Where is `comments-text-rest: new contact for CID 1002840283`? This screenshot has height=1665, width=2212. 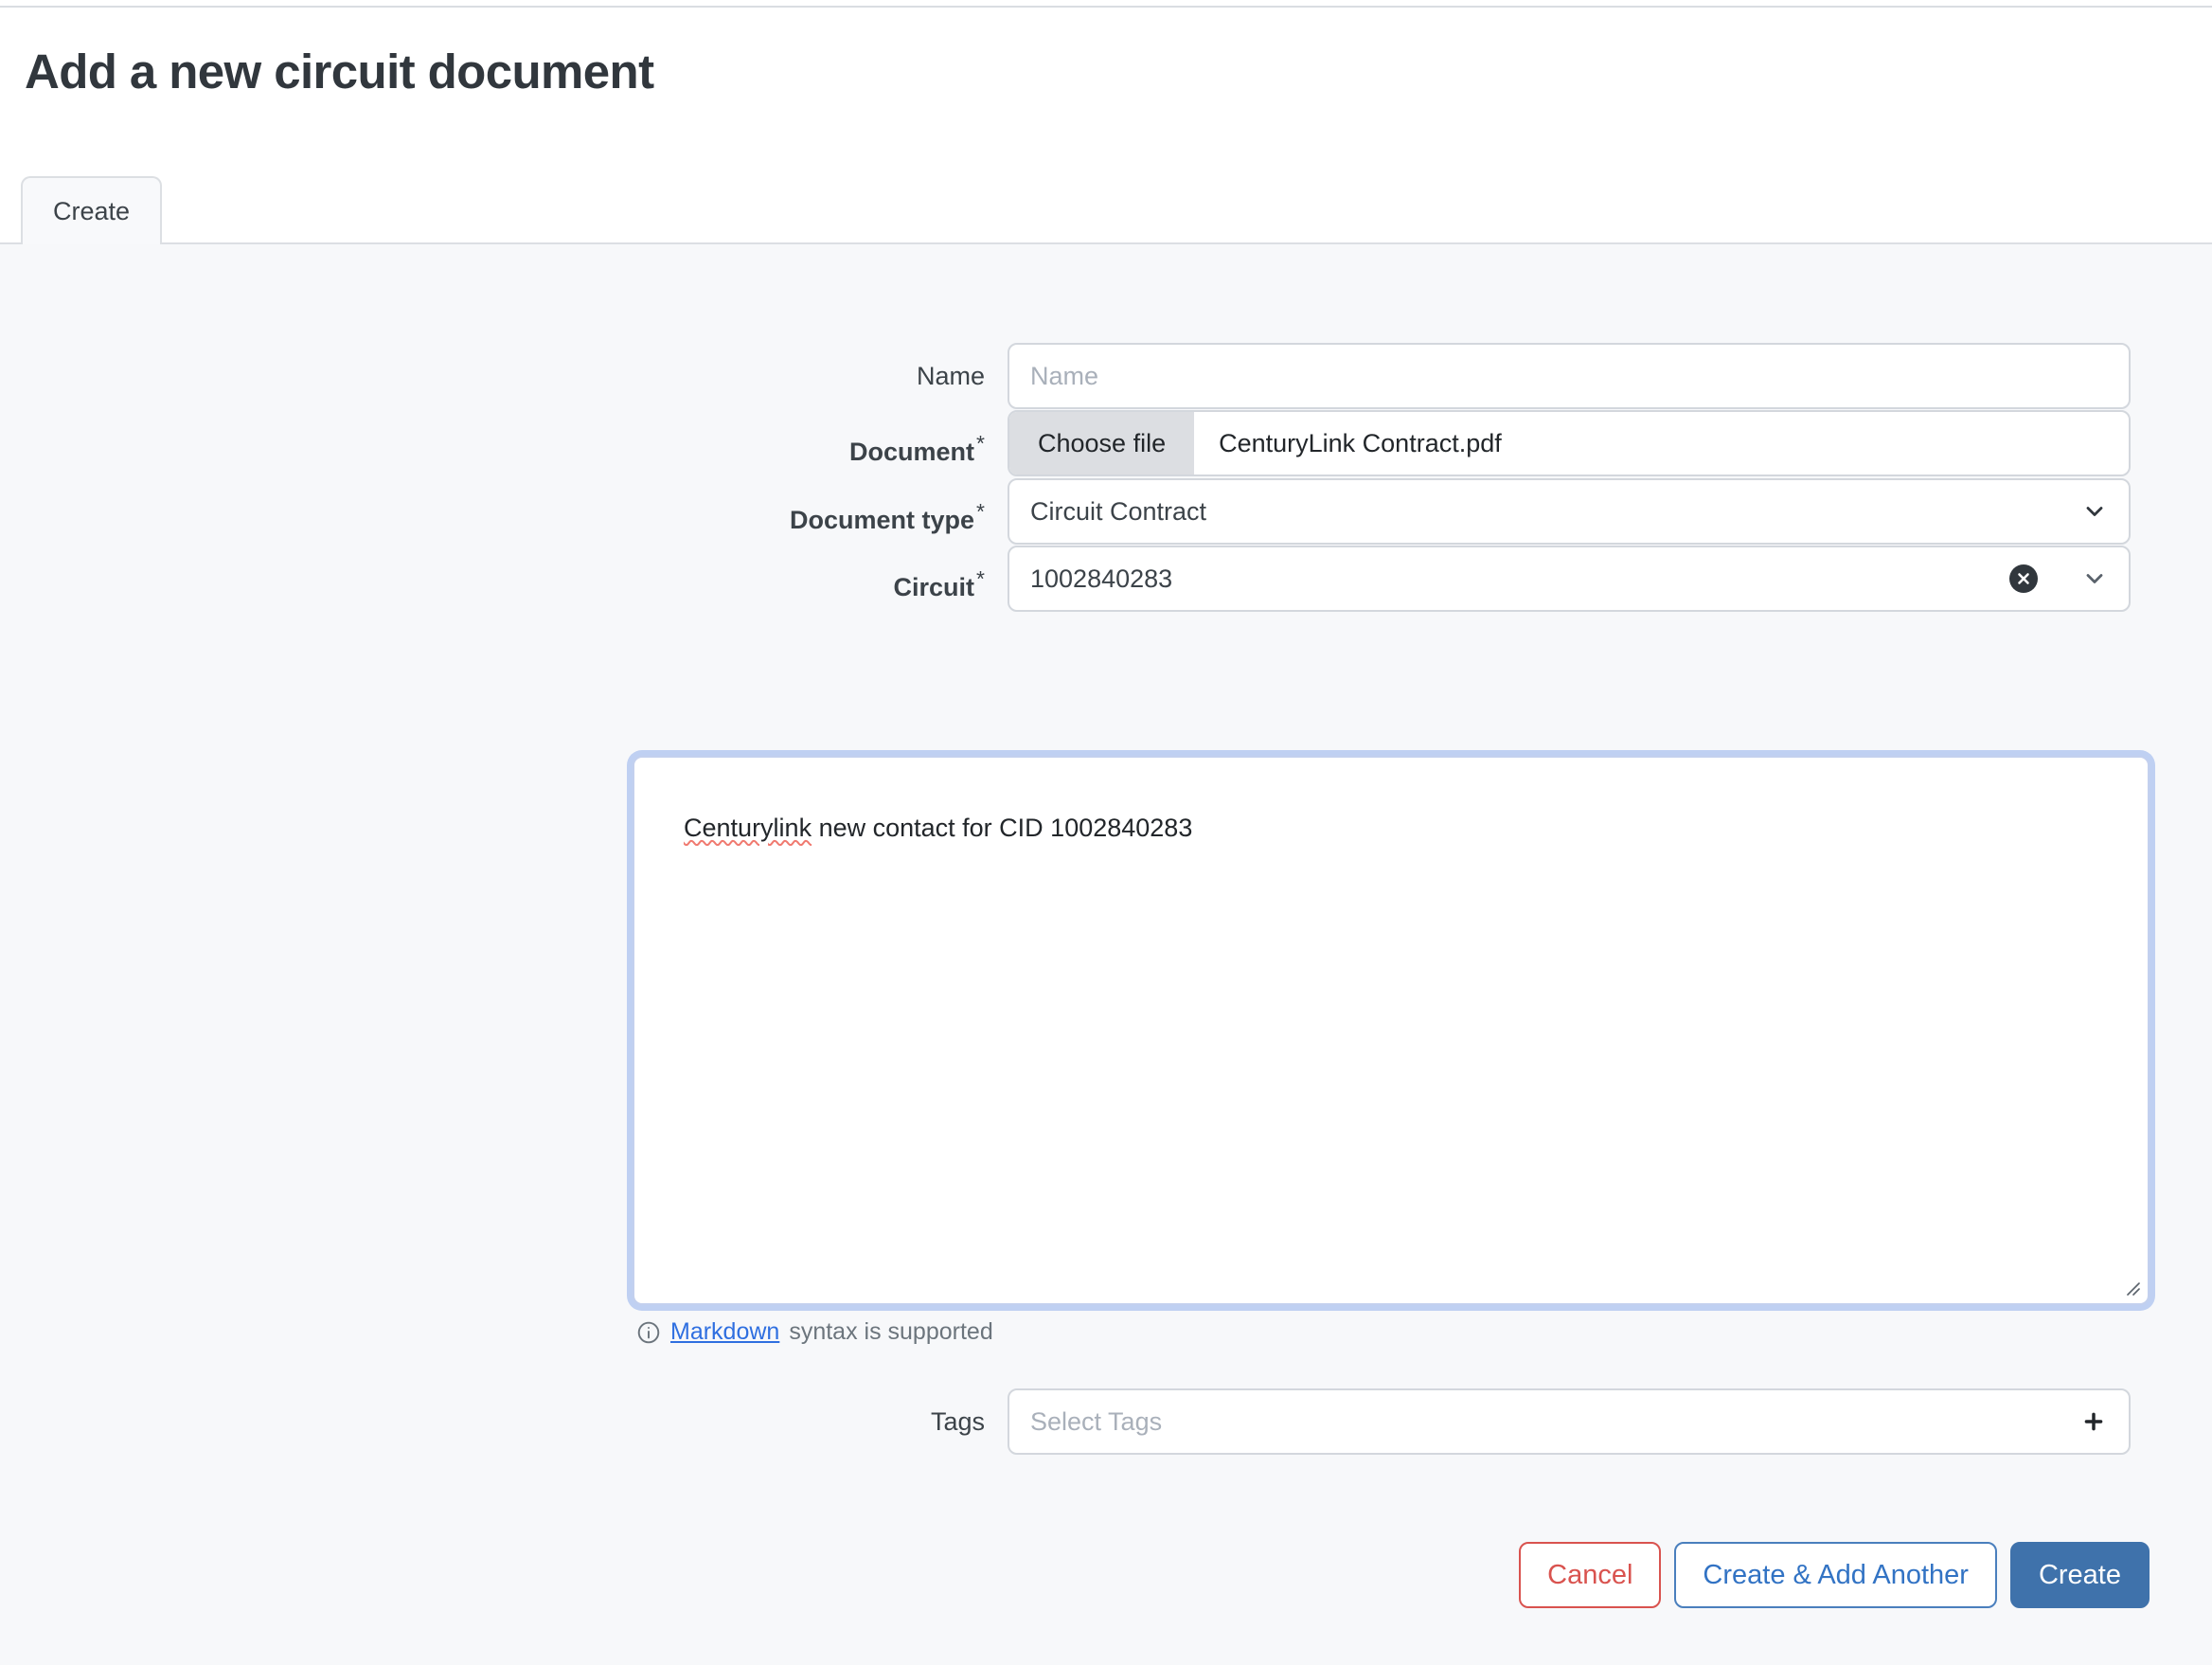
comments-text-rest: new contact for CID 1002840283 is located at coordinates (1002, 828).